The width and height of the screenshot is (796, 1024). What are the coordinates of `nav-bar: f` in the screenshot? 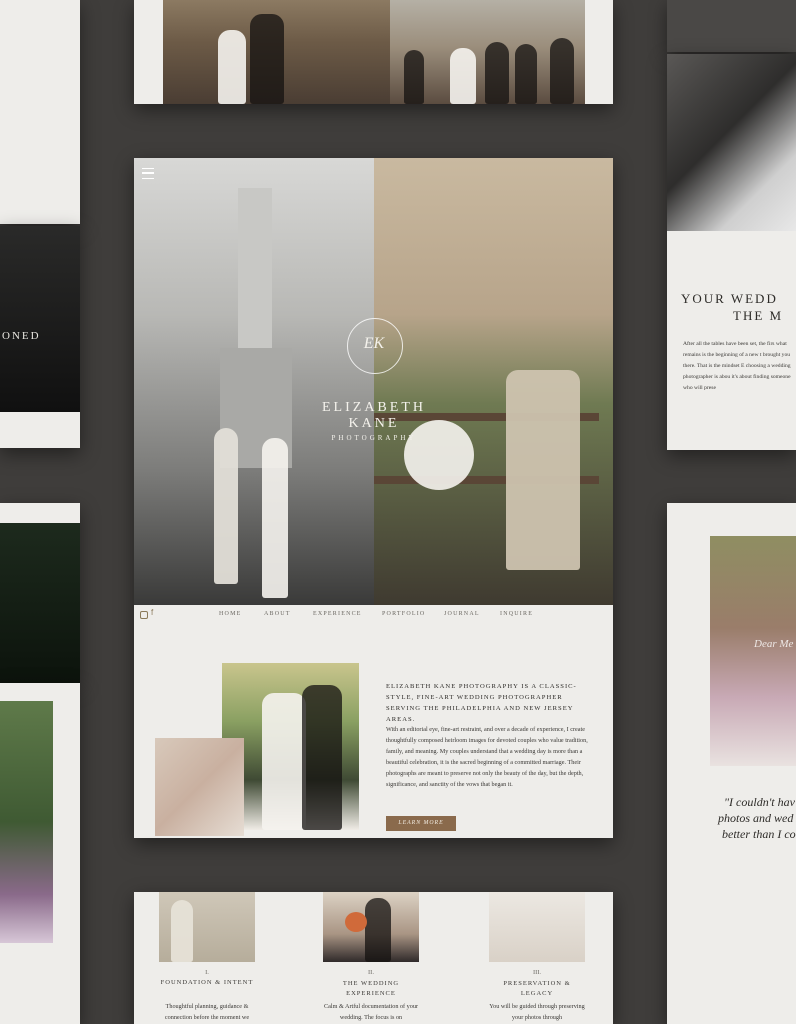 It's located at (373, 615).